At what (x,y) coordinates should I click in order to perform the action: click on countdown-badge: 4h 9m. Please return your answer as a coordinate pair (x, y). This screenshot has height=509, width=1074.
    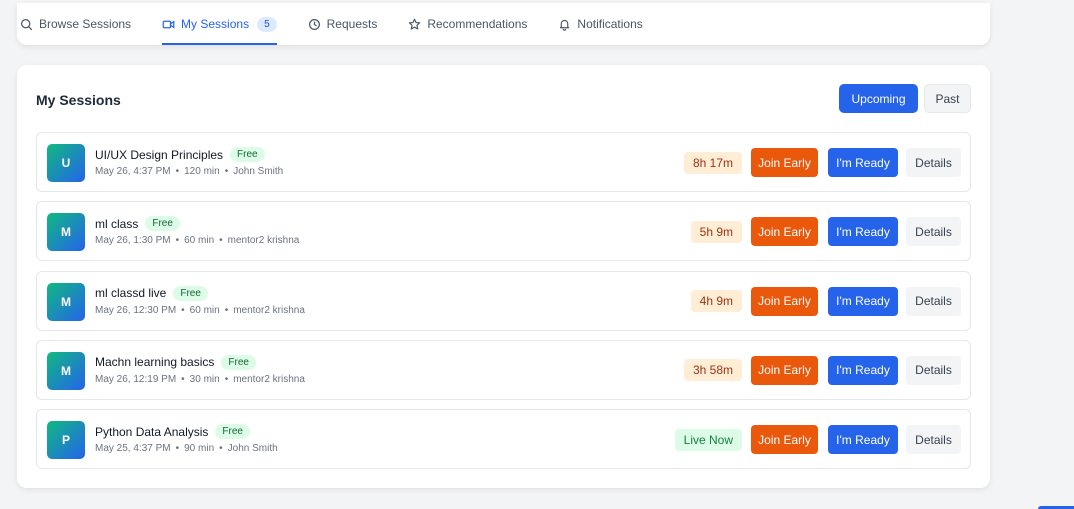
    Looking at the image, I should click on (716, 301).